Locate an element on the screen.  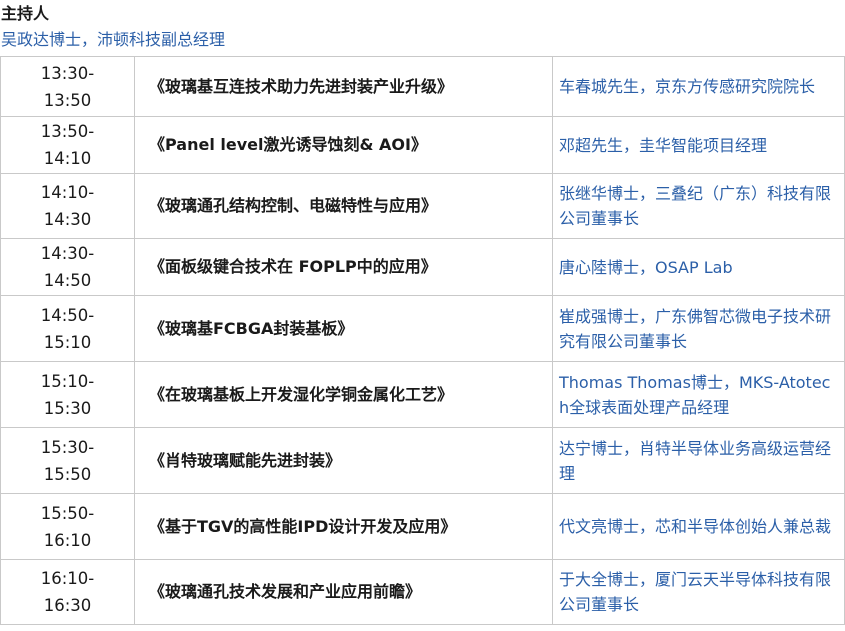
topic-cell: 《面板级键合技术在 FOPLP中的应用》 is located at coordinates (343, 267).